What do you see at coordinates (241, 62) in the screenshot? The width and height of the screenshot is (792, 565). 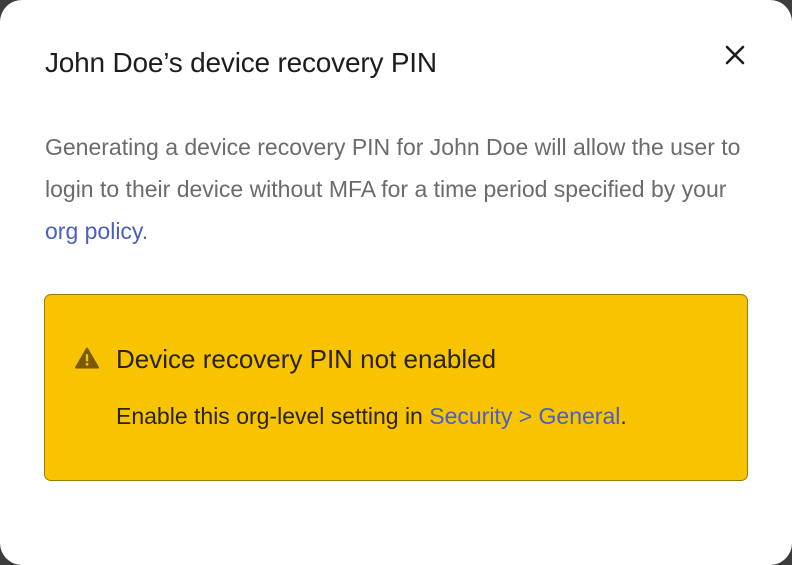 I see `modal-title: John Doe’s device recovery PIN` at bounding box center [241, 62].